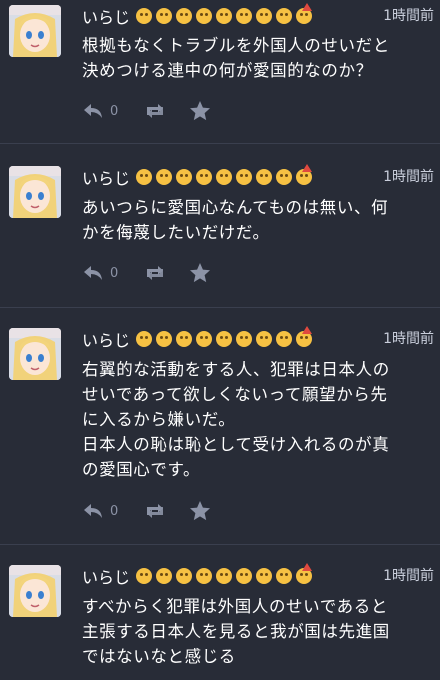 The height and width of the screenshot is (680, 440). I want to click on content-line: すべからく犯罪は外国人のせいであると, so click(235, 606).